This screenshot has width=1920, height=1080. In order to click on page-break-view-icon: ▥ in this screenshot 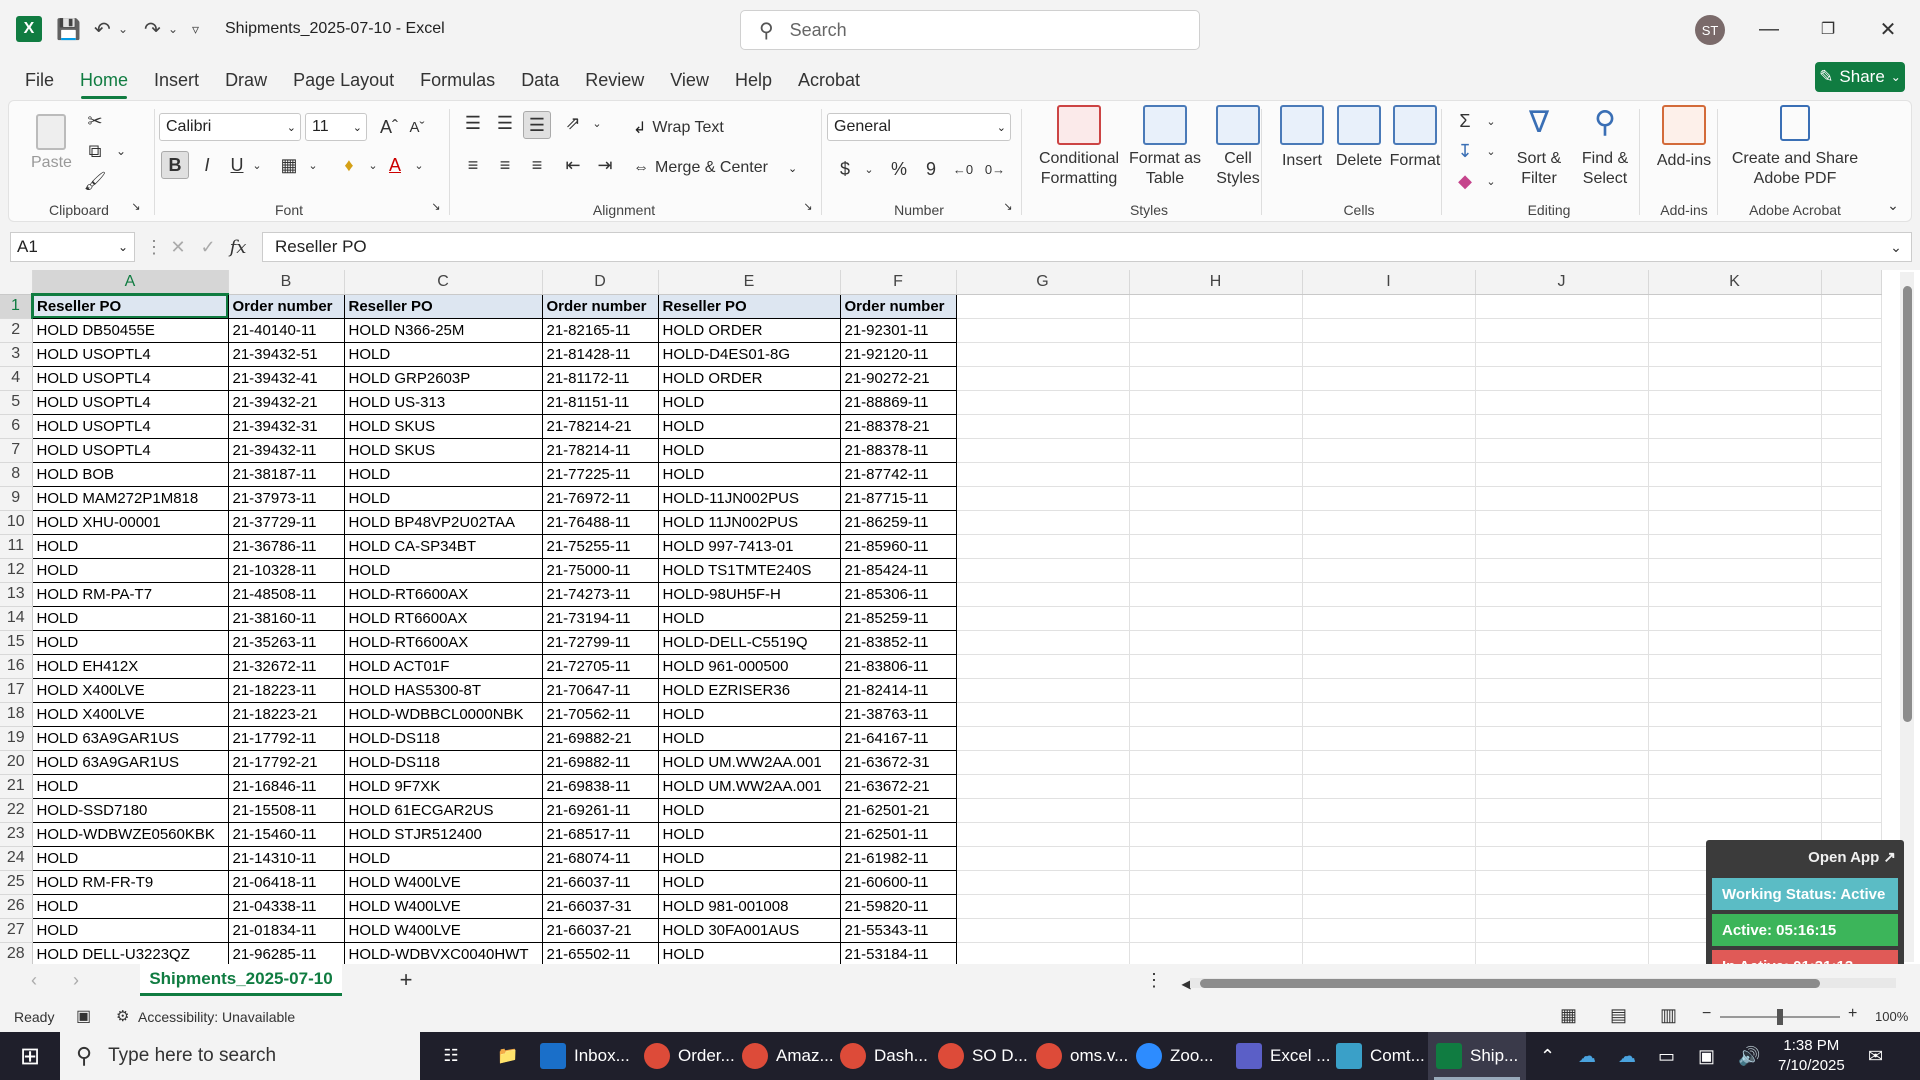, I will do `click(1668, 1015)`.